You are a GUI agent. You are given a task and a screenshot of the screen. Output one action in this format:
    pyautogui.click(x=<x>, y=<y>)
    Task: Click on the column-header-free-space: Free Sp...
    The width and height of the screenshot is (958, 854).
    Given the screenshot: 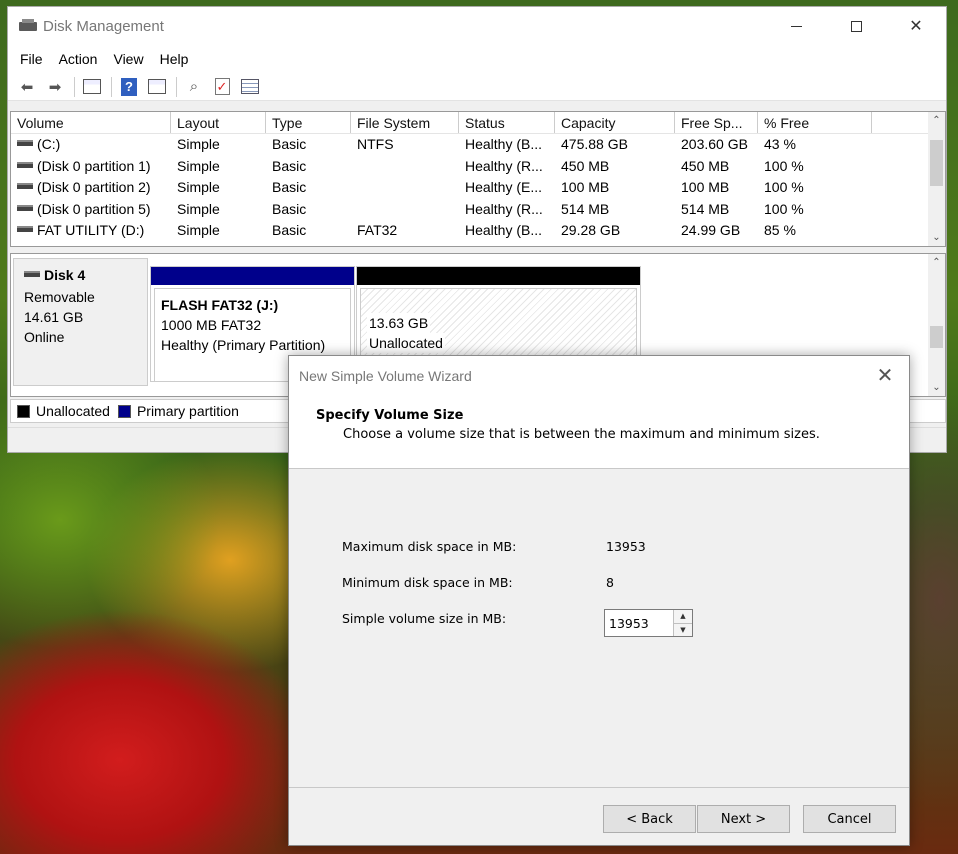 What is the action you would take?
    pyautogui.click(x=716, y=122)
    